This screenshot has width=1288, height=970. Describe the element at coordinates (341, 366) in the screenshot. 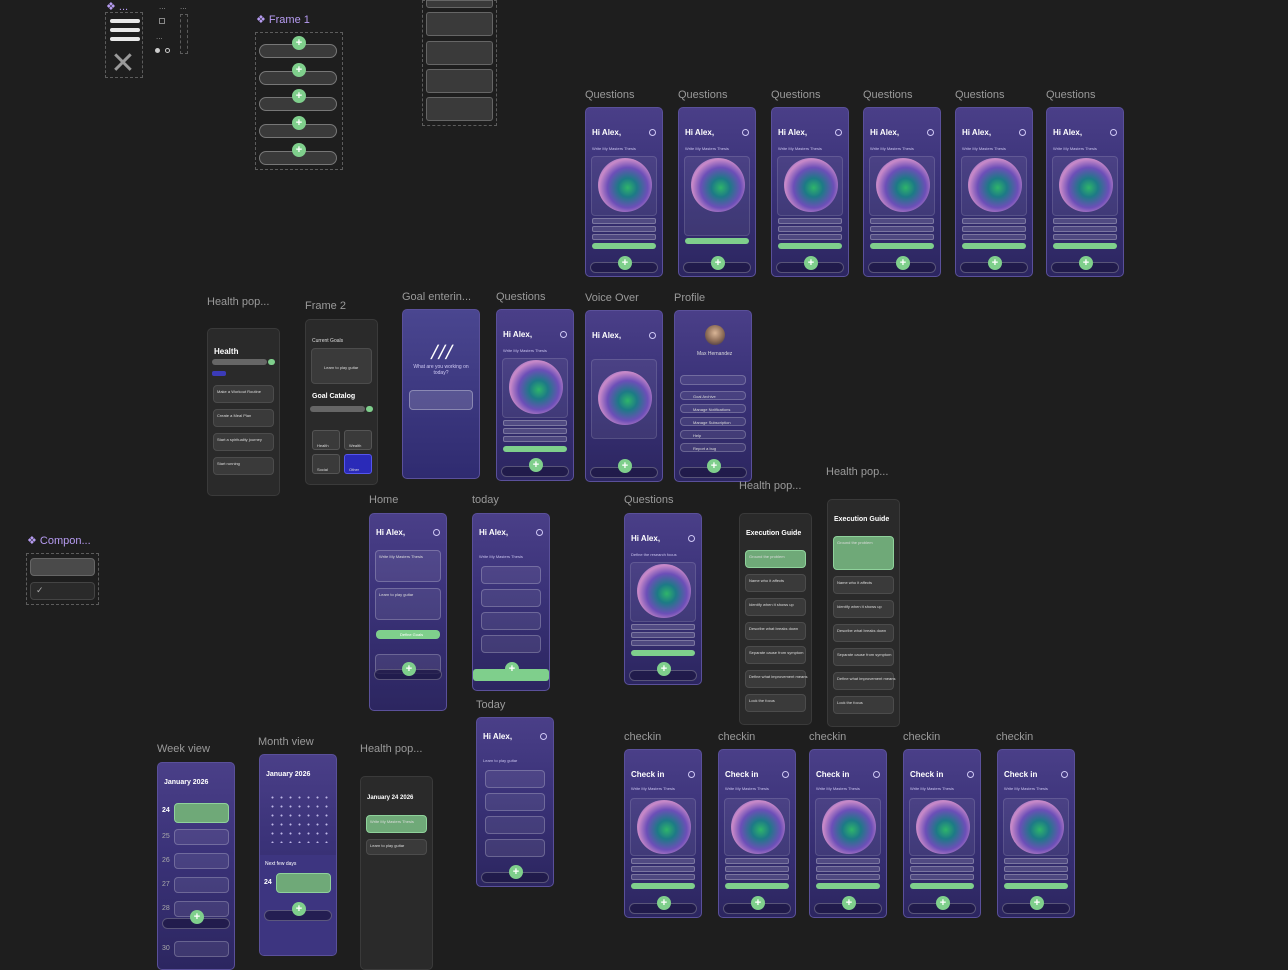

I see `current-goal-card: Learn to play guitar` at that location.